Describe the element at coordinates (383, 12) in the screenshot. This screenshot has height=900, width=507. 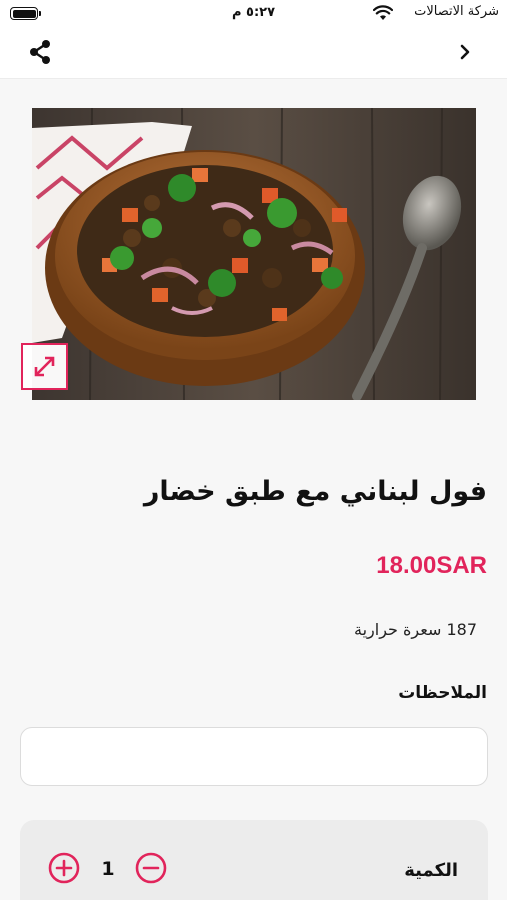
I see `wifi-icon` at that location.